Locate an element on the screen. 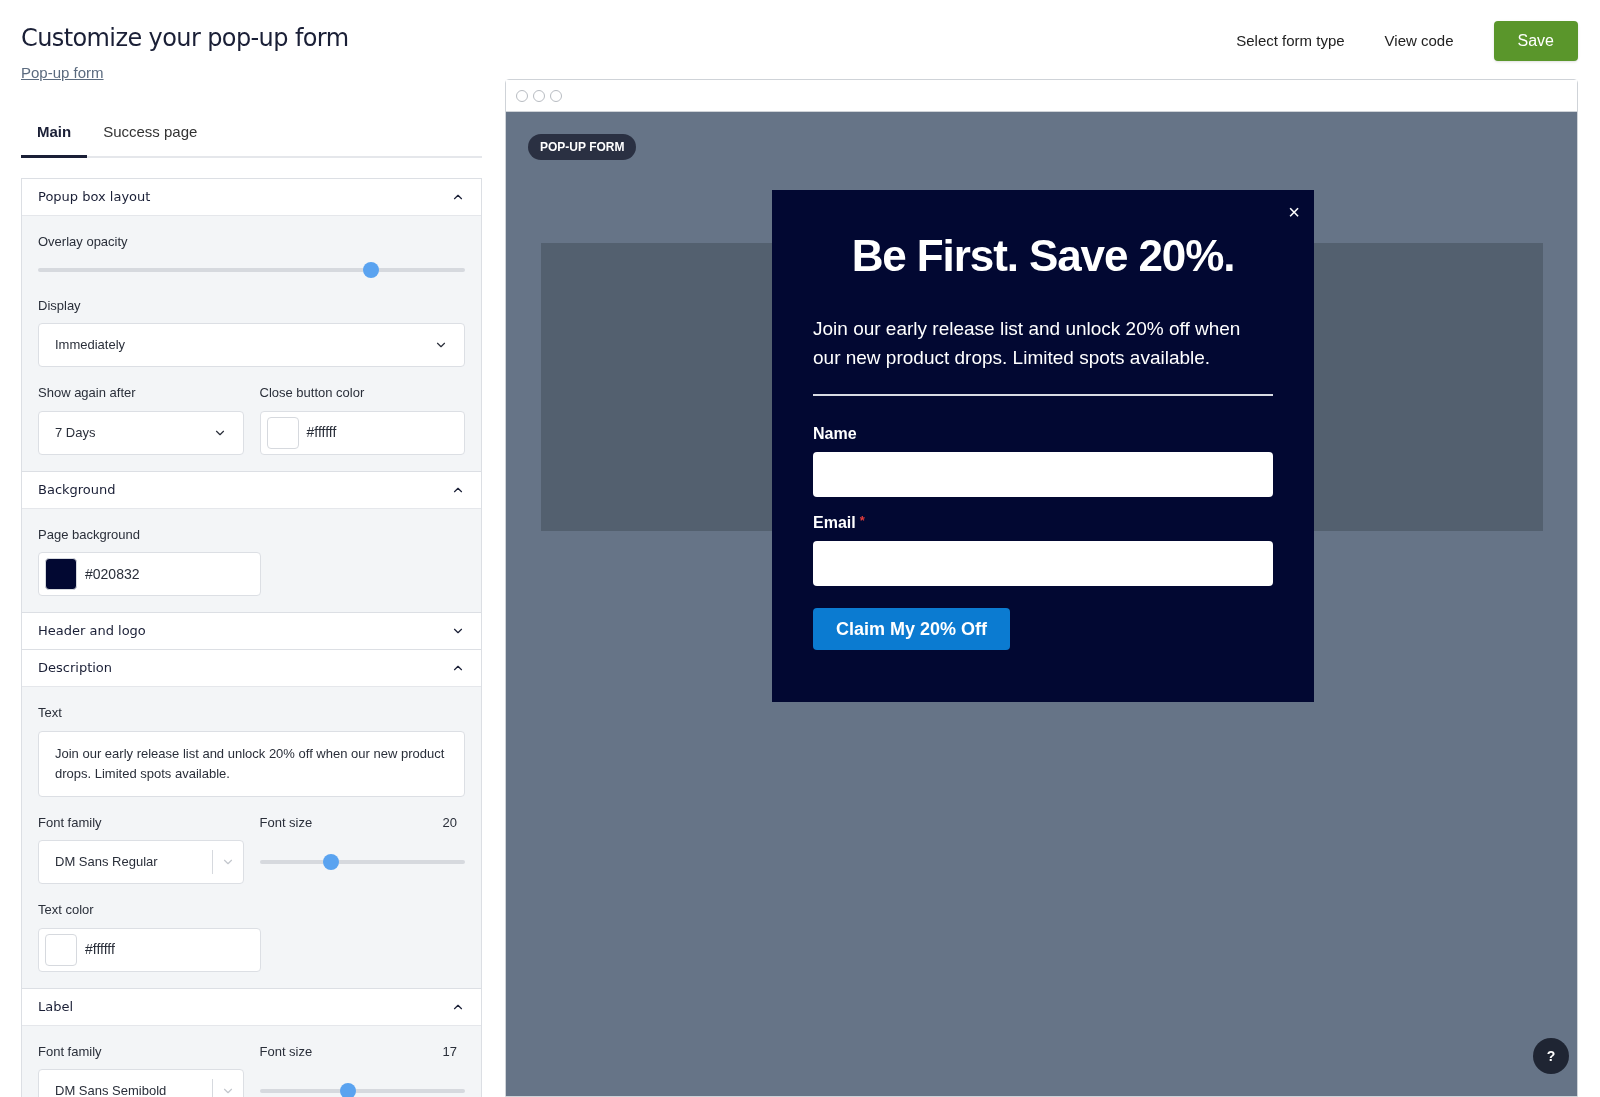 This screenshot has width=1600, height=1097. field-label: Text color is located at coordinates (66, 910).